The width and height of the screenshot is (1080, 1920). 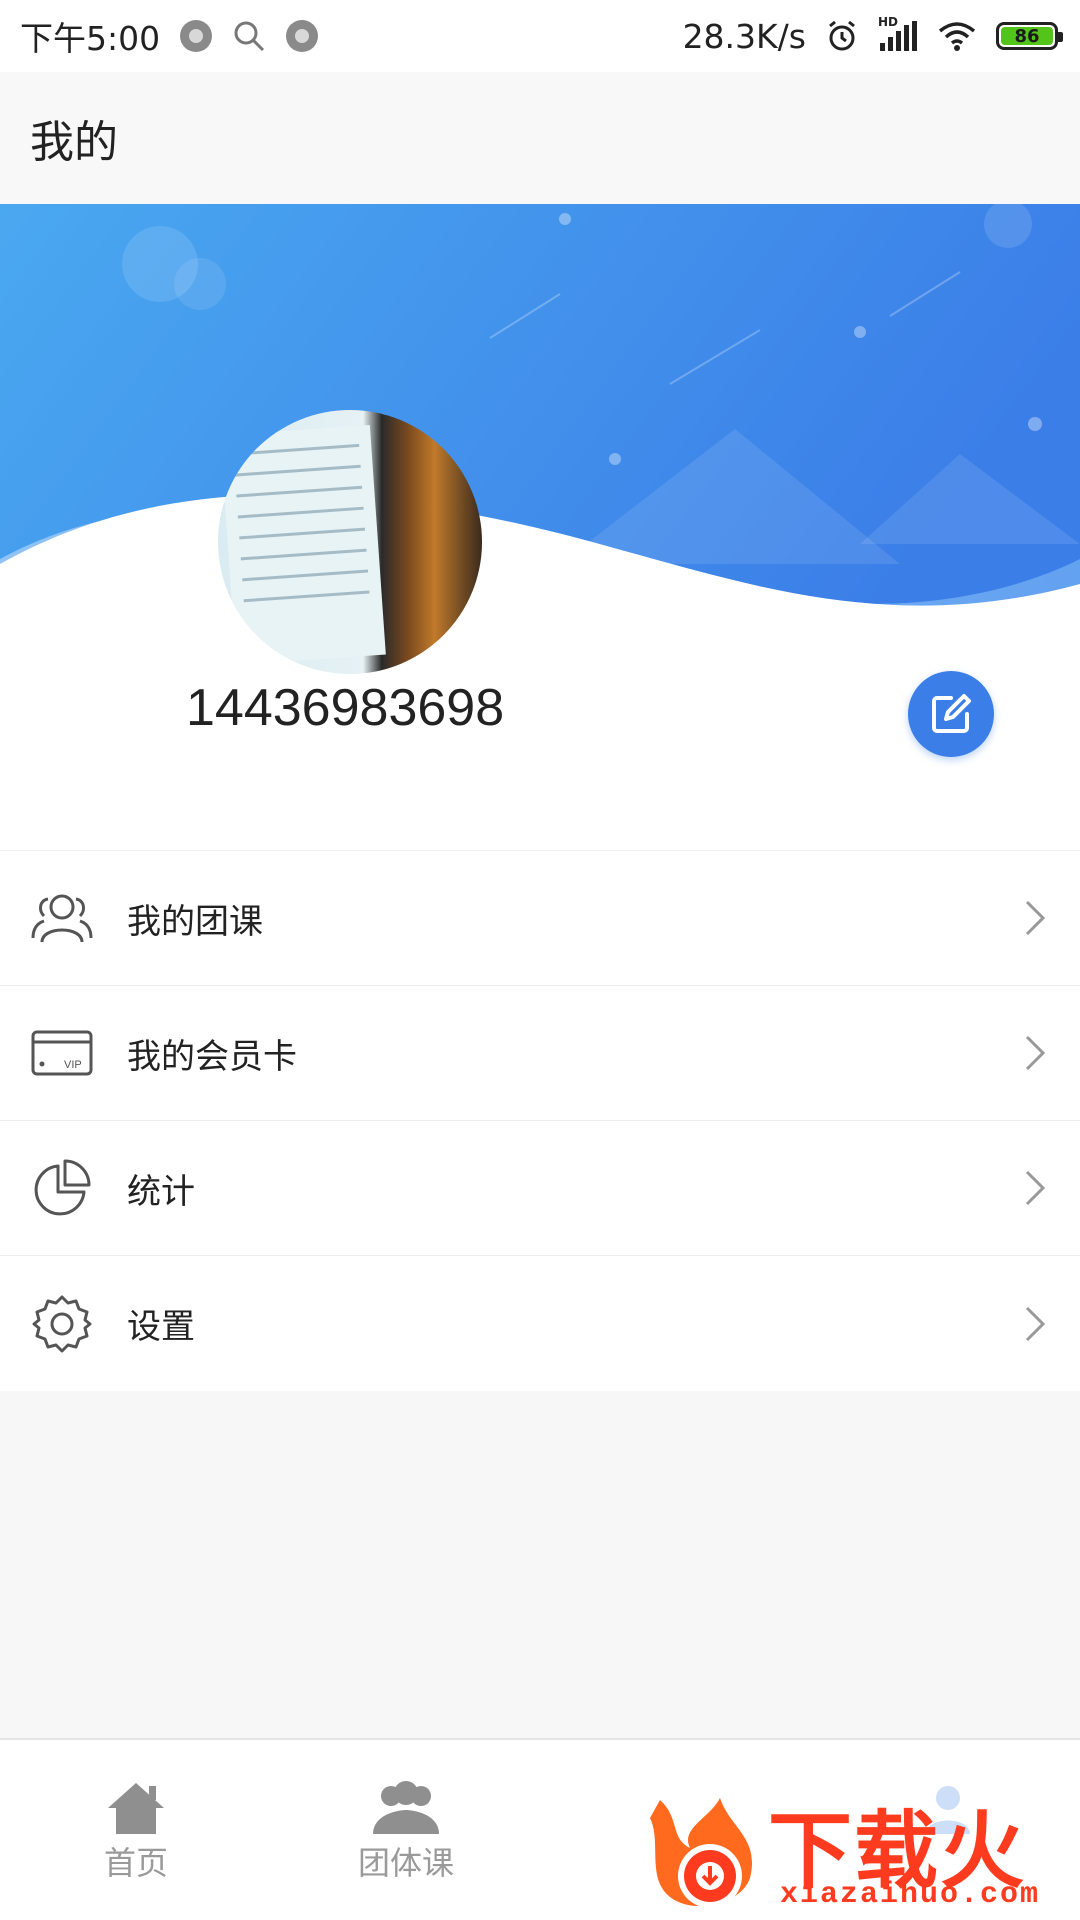 I want to click on nav-item-group-classes: 团体课, so click(x=406, y=1840).